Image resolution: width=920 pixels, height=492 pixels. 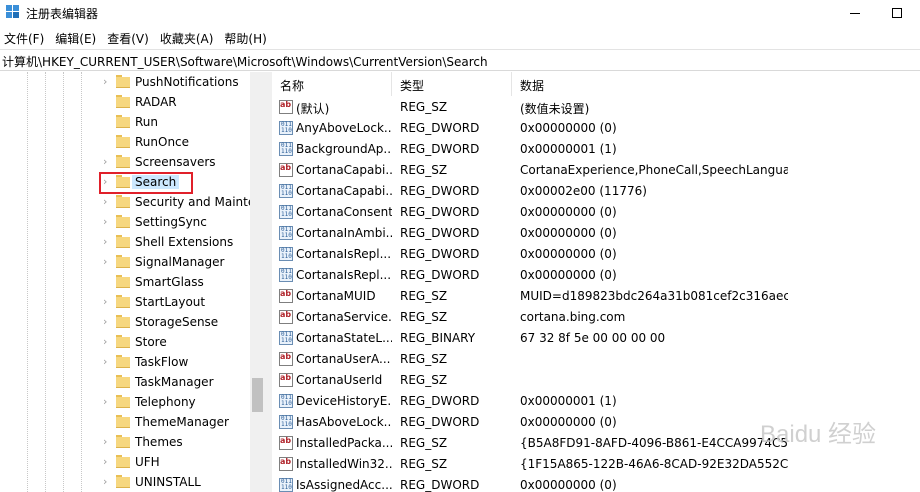 I want to click on tree-item: › Store, so click(x=180, y=342).